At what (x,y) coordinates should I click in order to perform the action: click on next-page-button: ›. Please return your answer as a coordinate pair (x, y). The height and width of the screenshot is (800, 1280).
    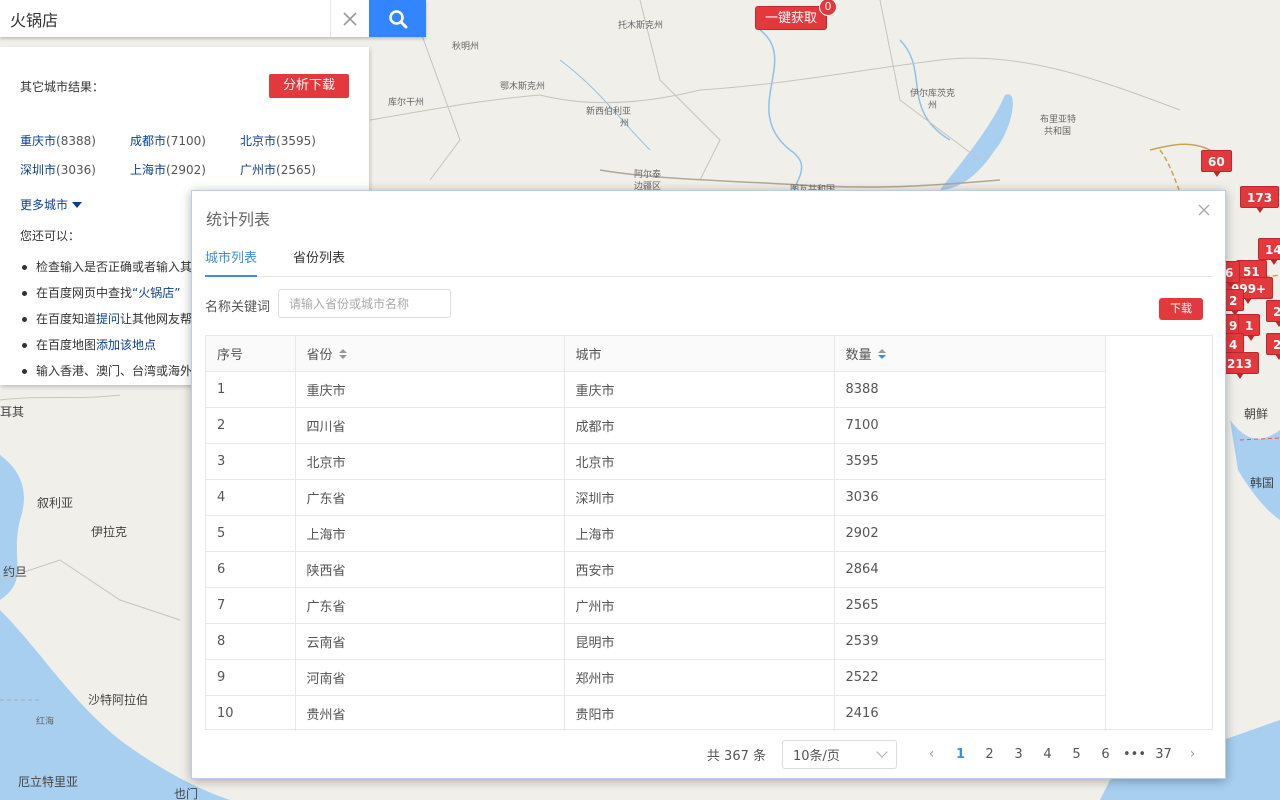
    Looking at the image, I should click on (1192, 754).